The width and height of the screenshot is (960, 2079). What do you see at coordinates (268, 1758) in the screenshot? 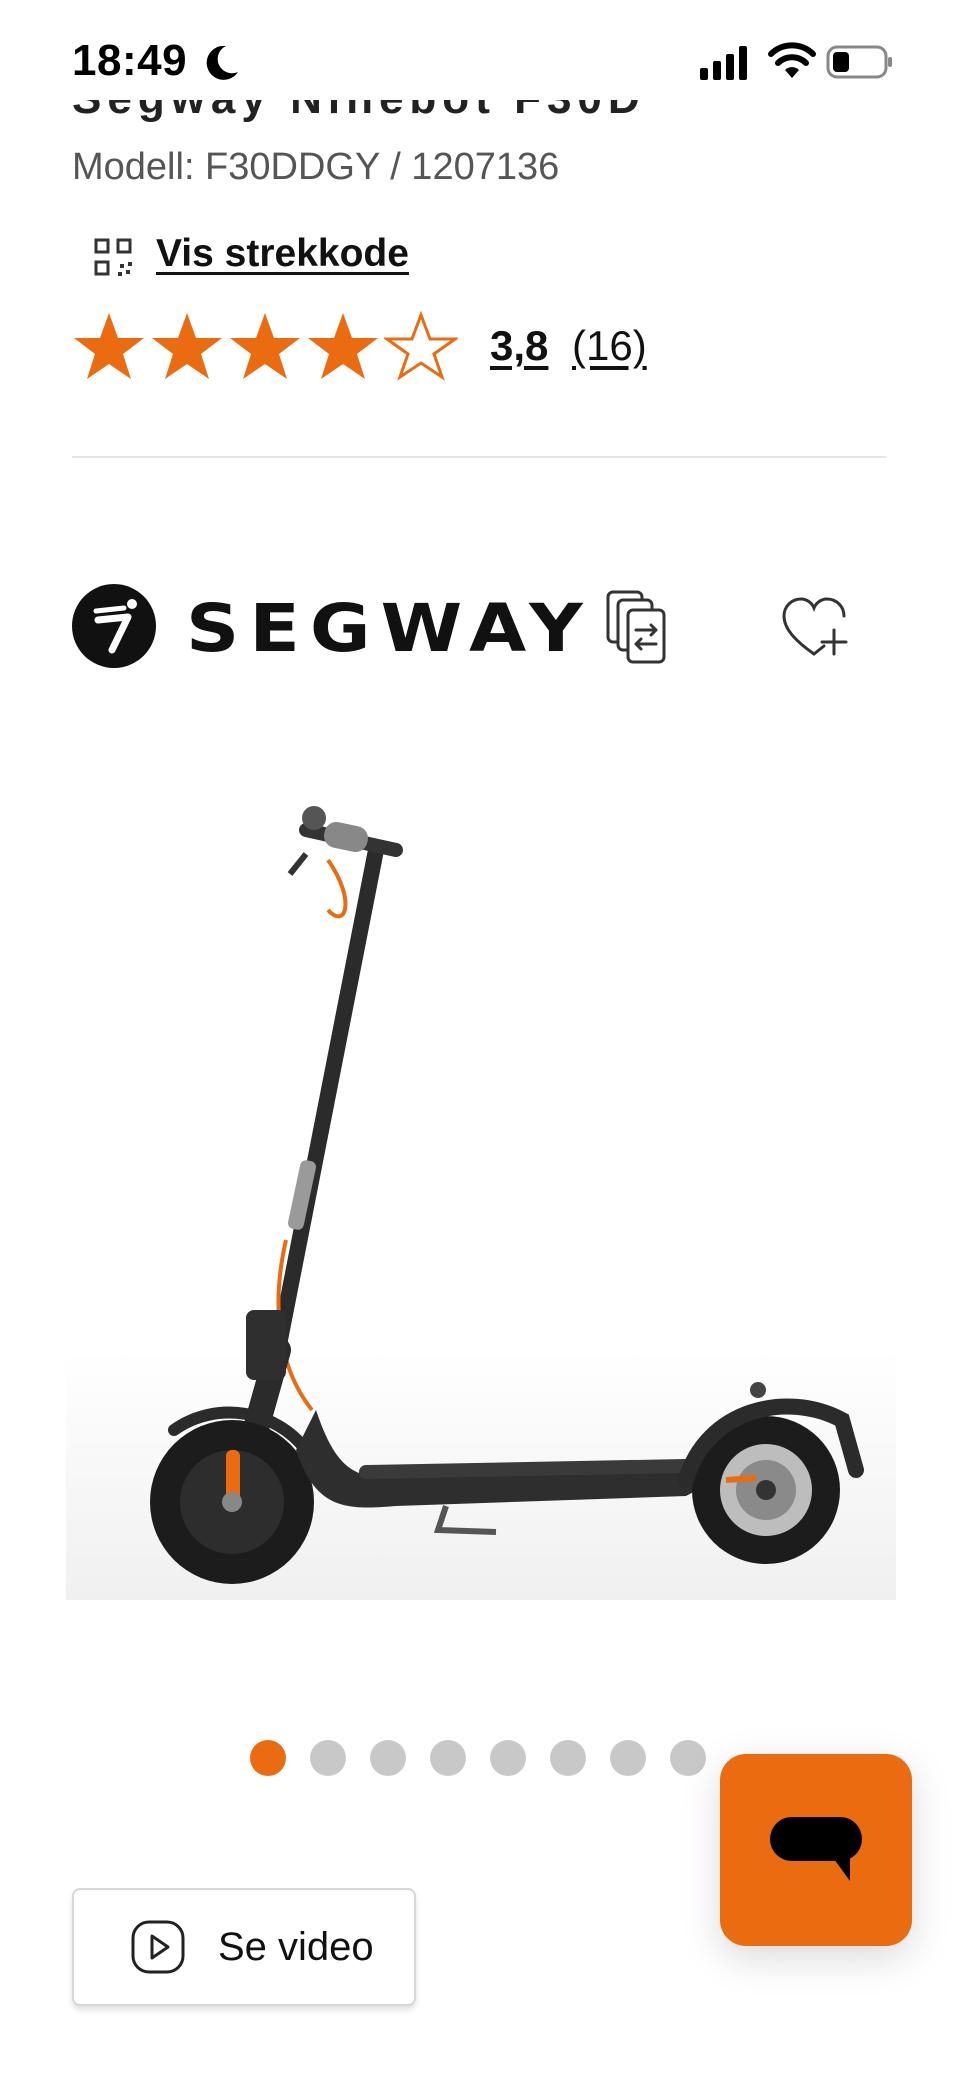
I see `carousel-dot-active` at bounding box center [268, 1758].